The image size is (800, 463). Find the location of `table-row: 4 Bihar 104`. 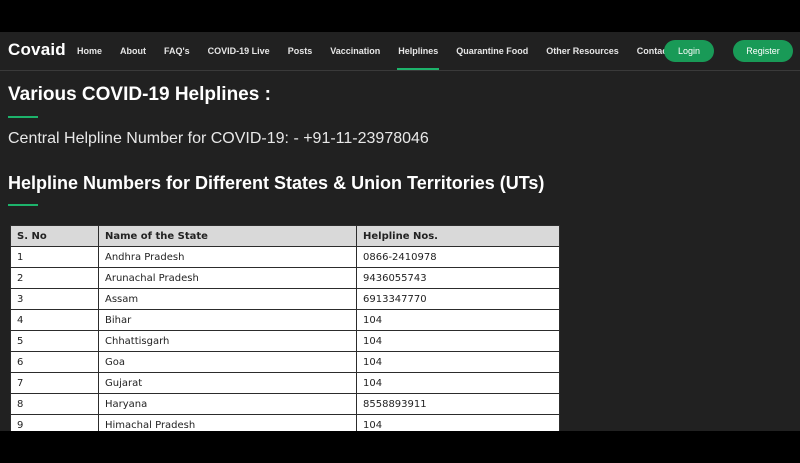

table-row: 4 Bihar 104 is located at coordinates (285, 320).